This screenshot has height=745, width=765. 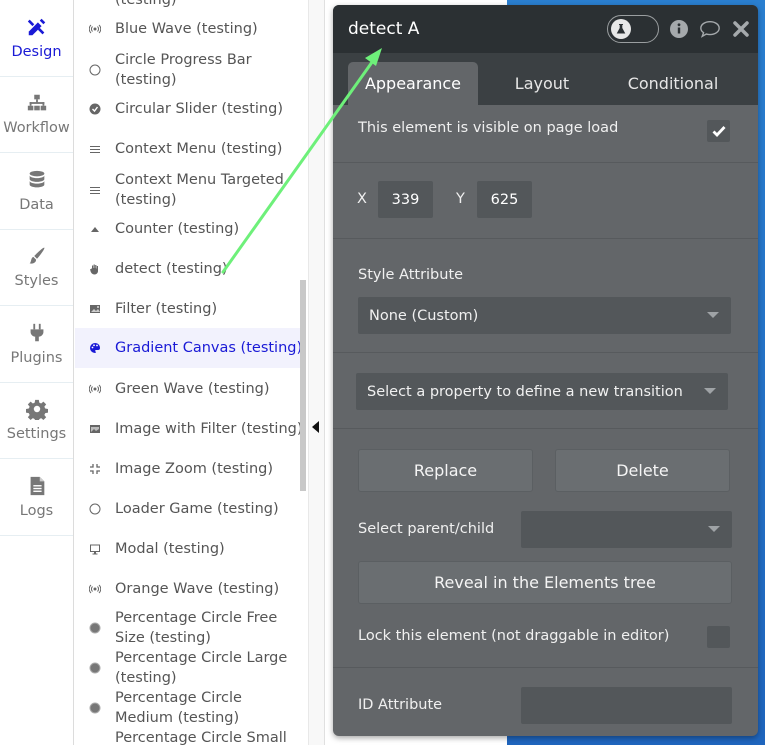 I want to click on y-label: Y, so click(x=460, y=199).